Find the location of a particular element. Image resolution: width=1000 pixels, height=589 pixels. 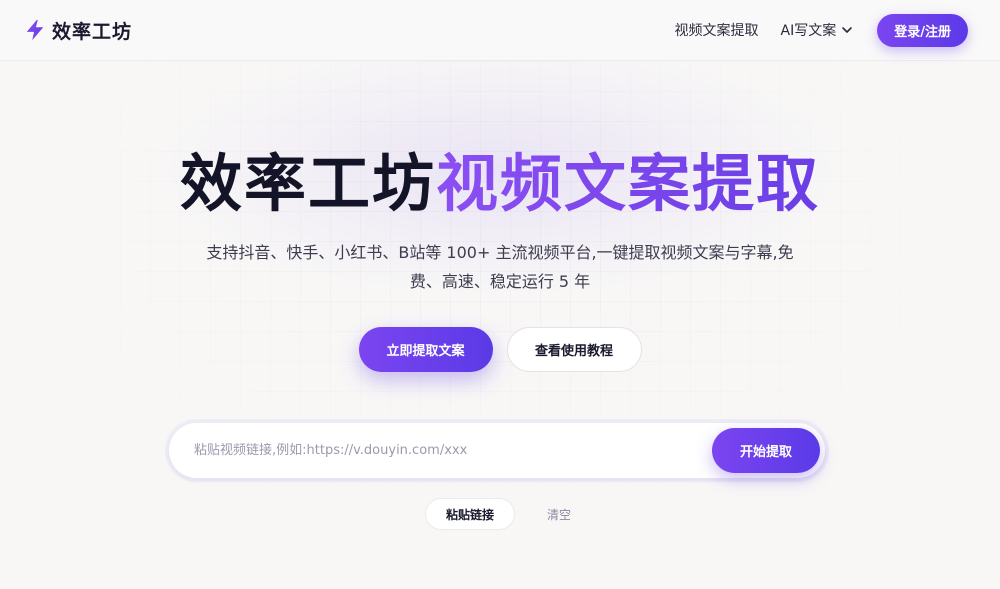

clear-button: 清空 is located at coordinates (559, 514).